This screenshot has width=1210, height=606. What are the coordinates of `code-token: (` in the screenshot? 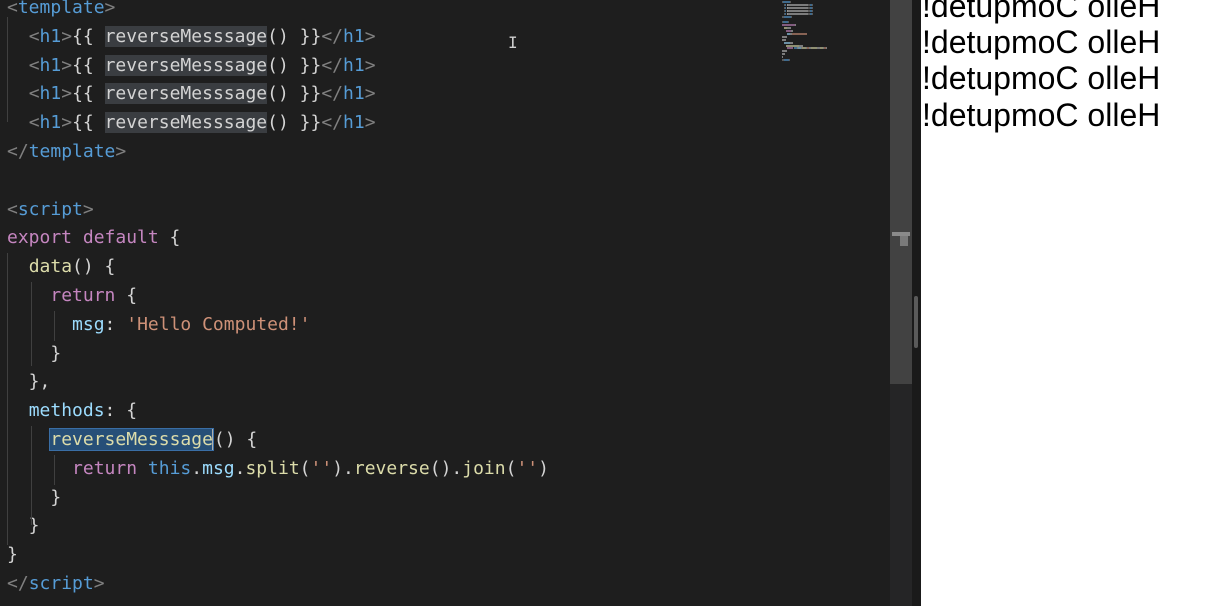 It's located at (305, 468).